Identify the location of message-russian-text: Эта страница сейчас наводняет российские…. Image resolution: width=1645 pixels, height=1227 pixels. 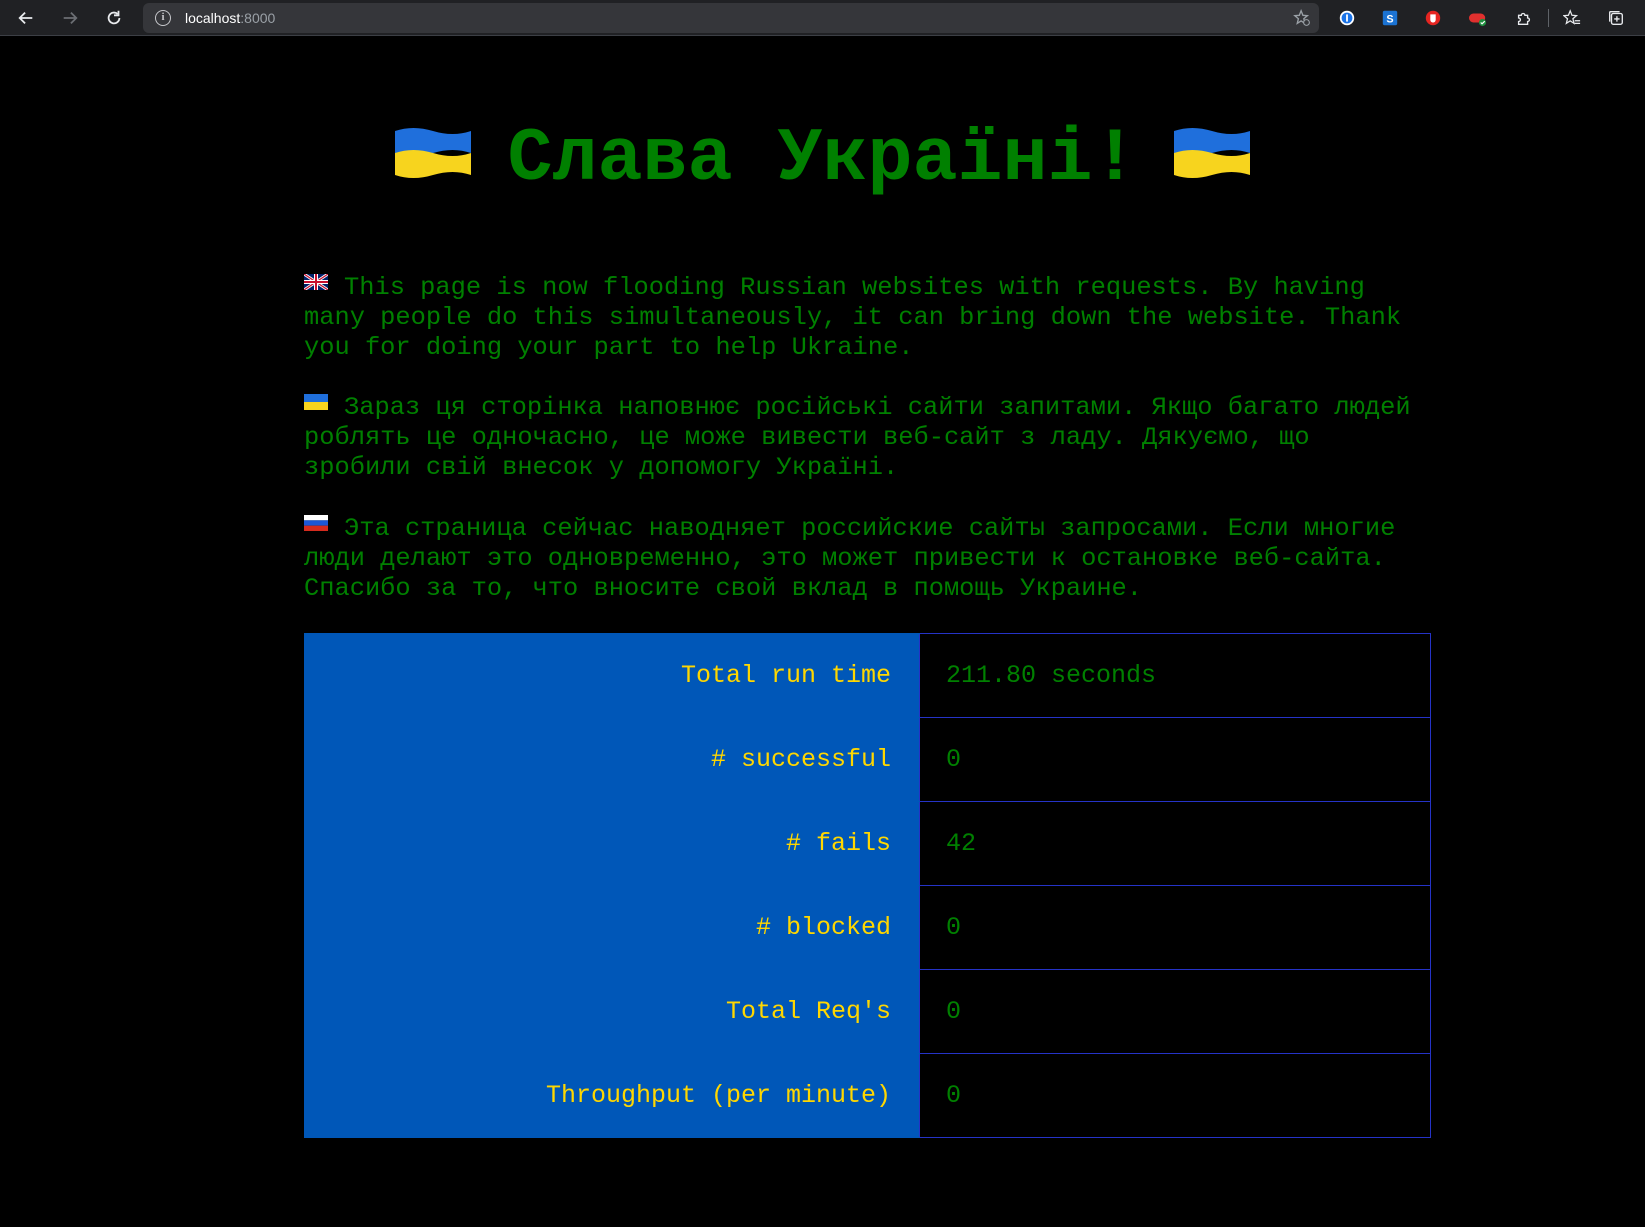
(857, 558).